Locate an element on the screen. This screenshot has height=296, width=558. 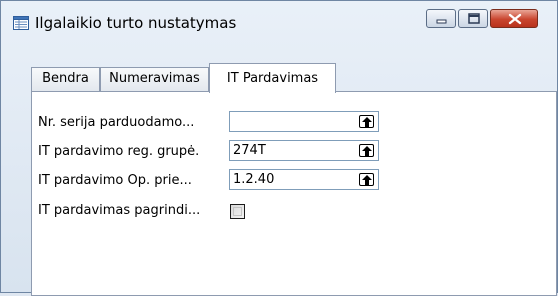
nr-serija-field is located at coordinates (304, 121).